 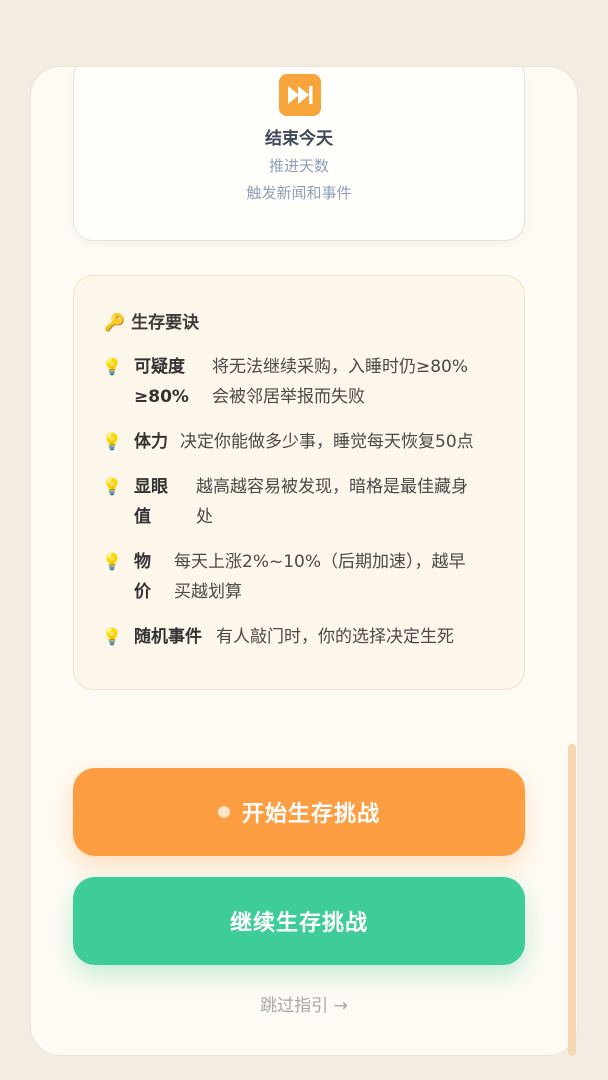 What do you see at coordinates (151, 502) in the screenshot?
I see `tip-label: 显眼值` at bounding box center [151, 502].